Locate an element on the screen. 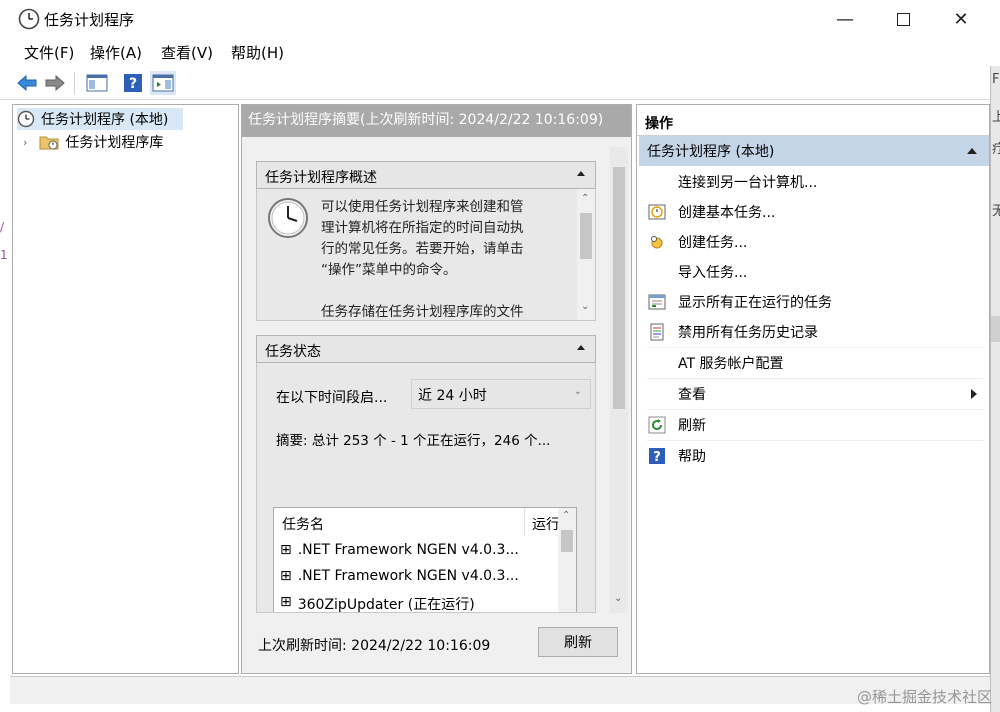 This screenshot has width=1000, height=712. section-title: 任务状态 is located at coordinates (293, 352).